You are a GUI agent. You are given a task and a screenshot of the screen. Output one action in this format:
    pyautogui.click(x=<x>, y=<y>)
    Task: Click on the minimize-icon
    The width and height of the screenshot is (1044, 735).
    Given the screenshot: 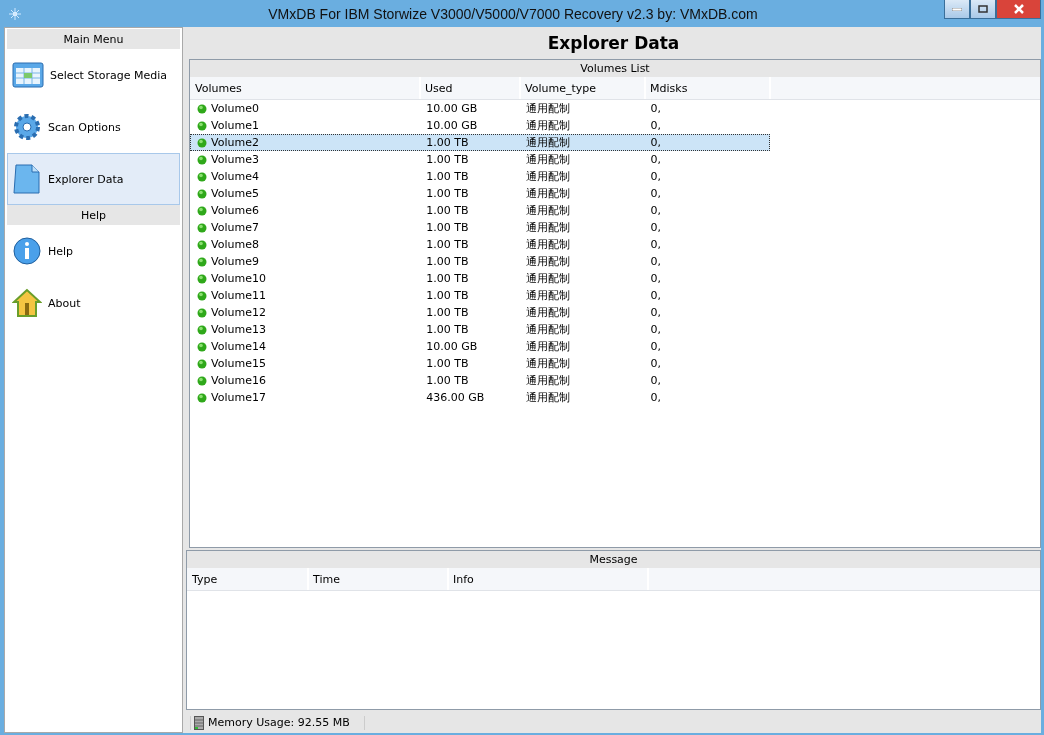 What is the action you would take?
    pyautogui.click(x=957, y=9)
    